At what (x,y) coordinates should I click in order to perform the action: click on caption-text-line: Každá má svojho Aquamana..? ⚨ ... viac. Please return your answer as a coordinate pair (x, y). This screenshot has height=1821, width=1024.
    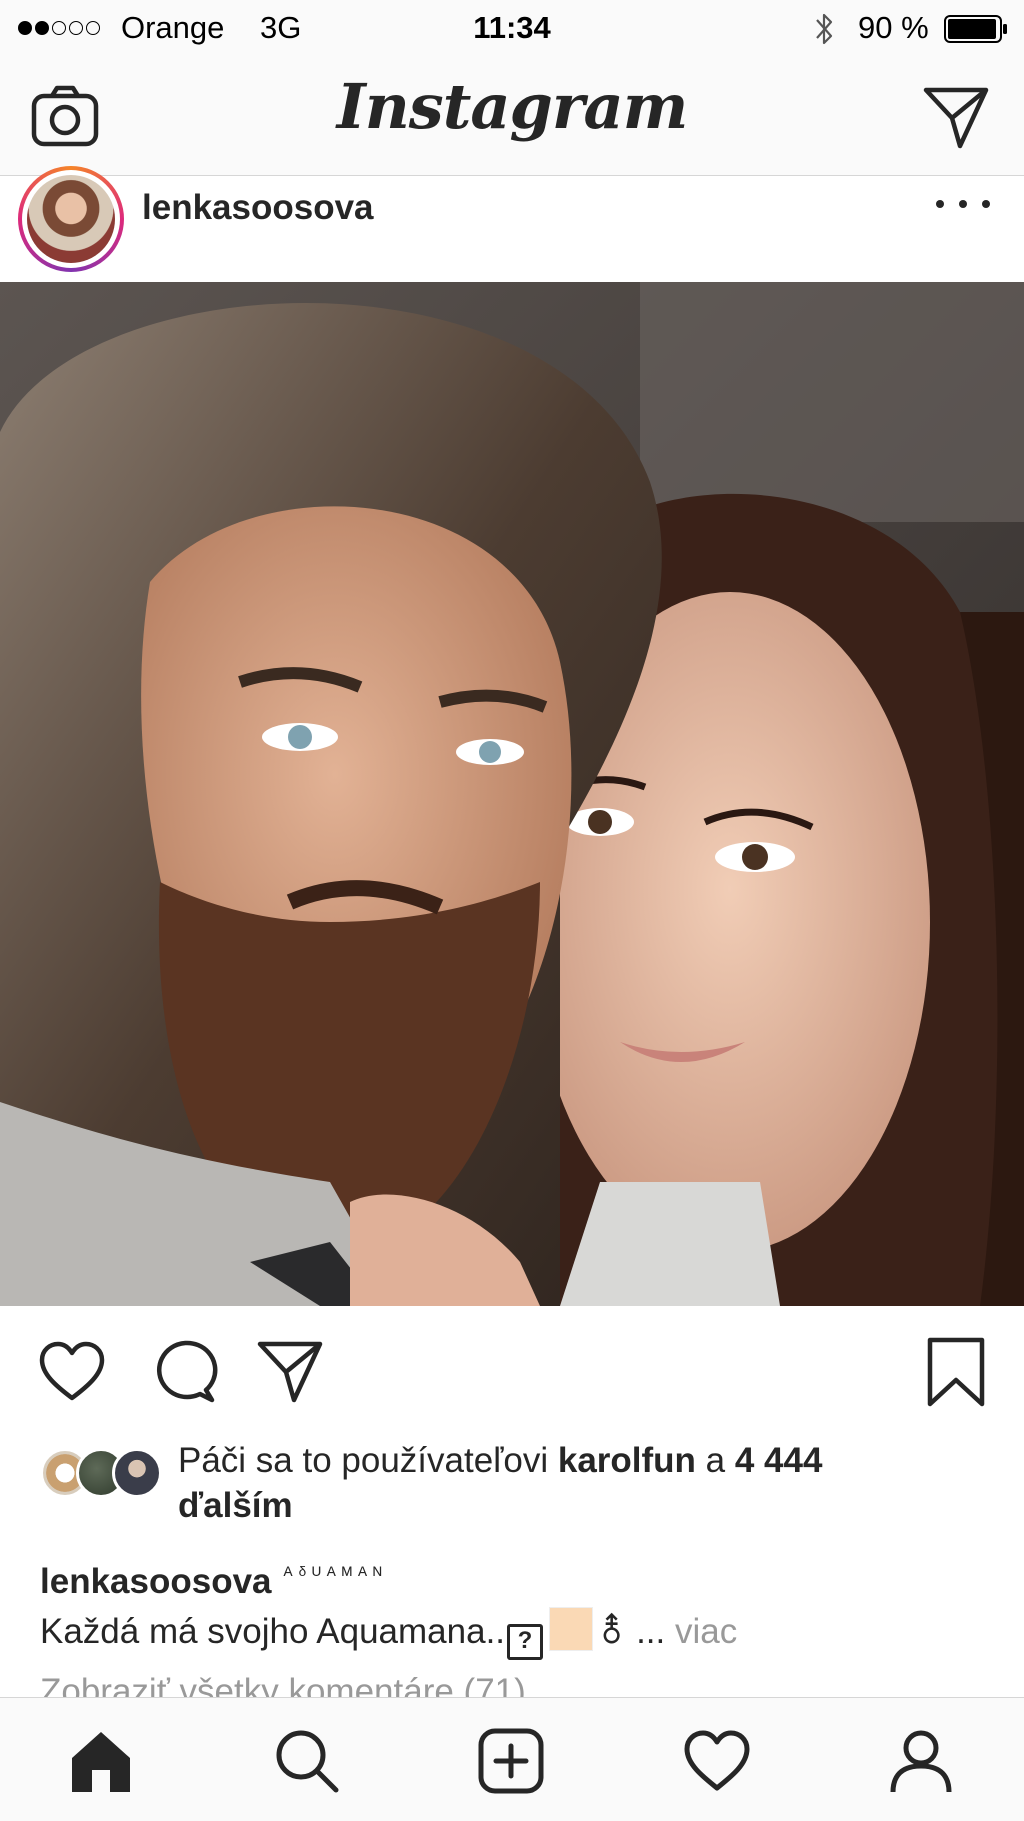
    Looking at the image, I should click on (515, 1633).